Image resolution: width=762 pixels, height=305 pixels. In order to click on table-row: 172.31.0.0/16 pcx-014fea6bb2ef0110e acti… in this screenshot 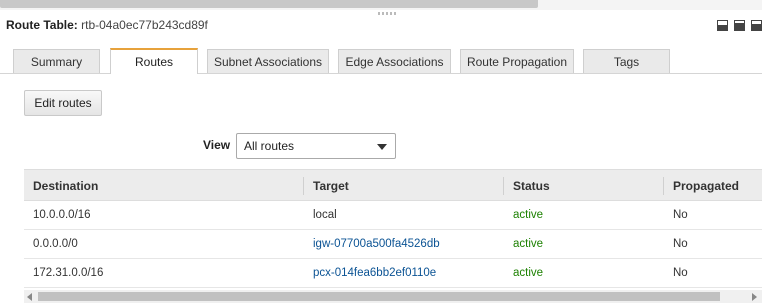, I will do `click(393, 273)`.